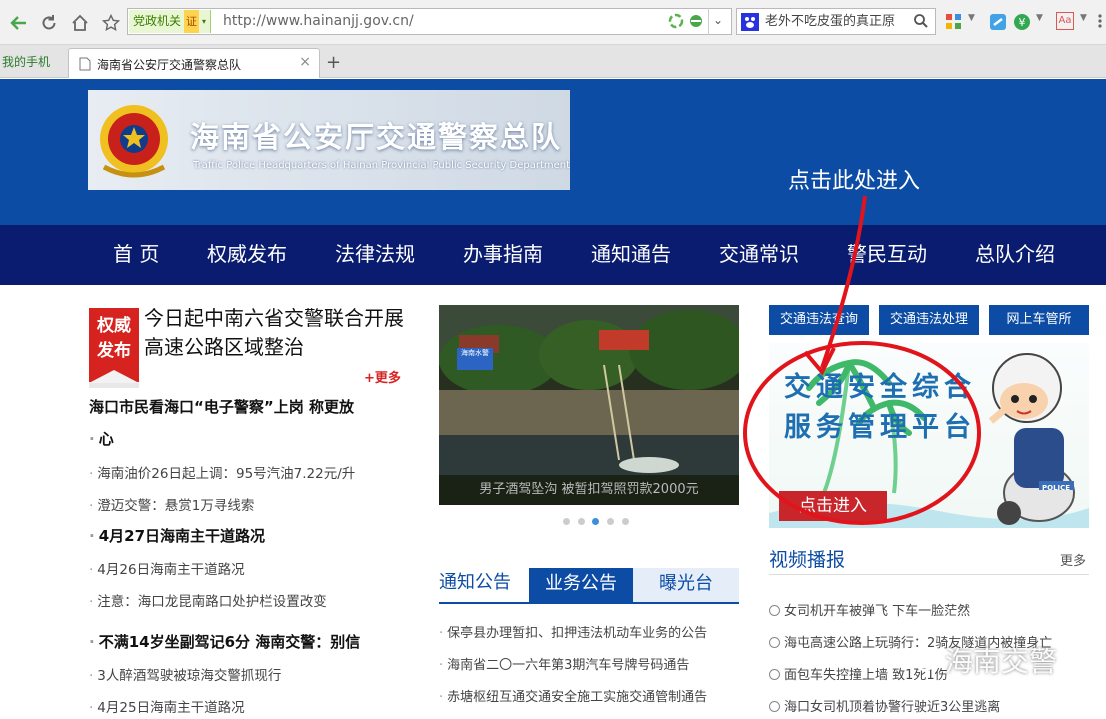 This screenshot has height=719, width=1106. Describe the element at coordinates (750, 24) in the screenshot. I see `baidu-paw-icon` at that location.